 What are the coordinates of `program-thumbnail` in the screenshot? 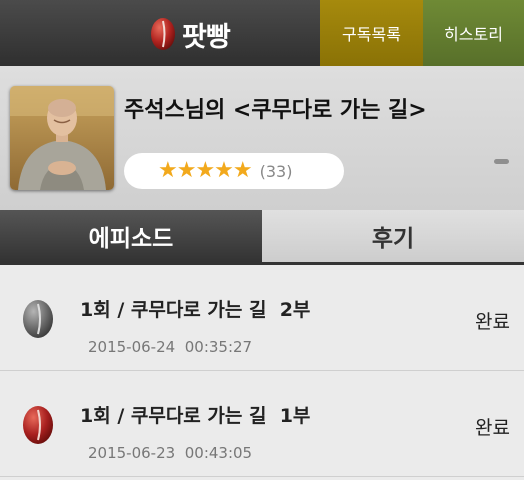 It's located at (62, 138).